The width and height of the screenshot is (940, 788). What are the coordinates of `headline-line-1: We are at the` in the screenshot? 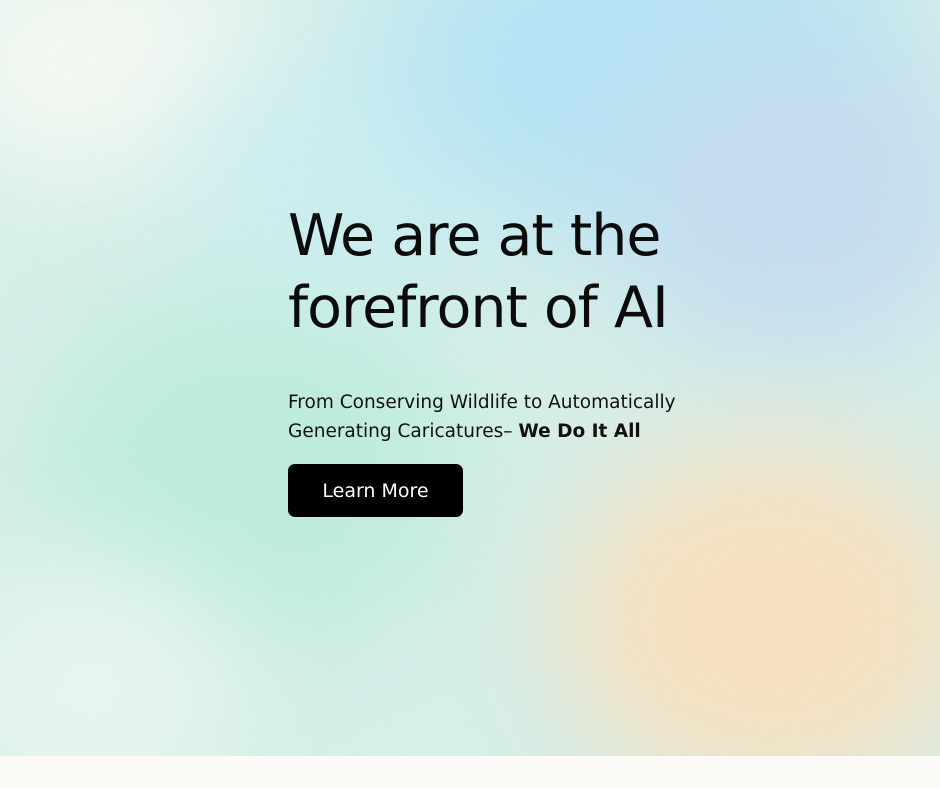 It's located at (474, 236).